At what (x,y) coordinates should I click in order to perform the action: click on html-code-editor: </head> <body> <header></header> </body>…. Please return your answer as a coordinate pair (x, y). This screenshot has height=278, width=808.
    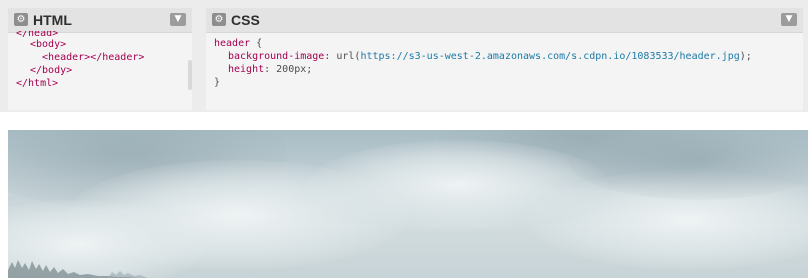
    Looking at the image, I should click on (100, 70).